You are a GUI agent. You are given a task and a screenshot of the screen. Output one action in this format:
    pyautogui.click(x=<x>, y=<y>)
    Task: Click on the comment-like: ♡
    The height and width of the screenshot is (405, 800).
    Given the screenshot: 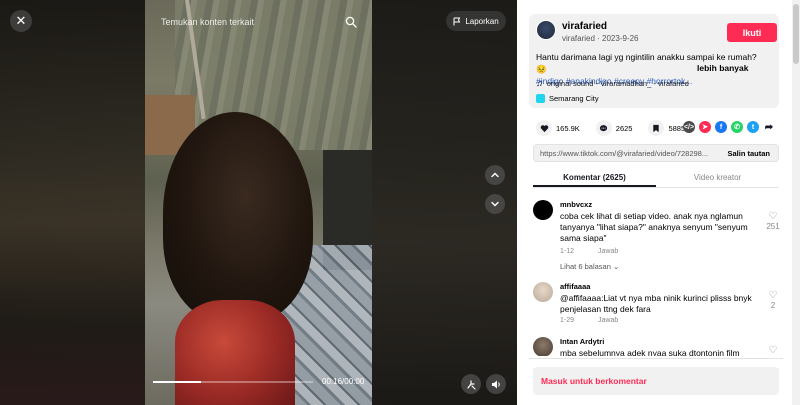 What is the action you would take?
    pyautogui.click(x=773, y=351)
    